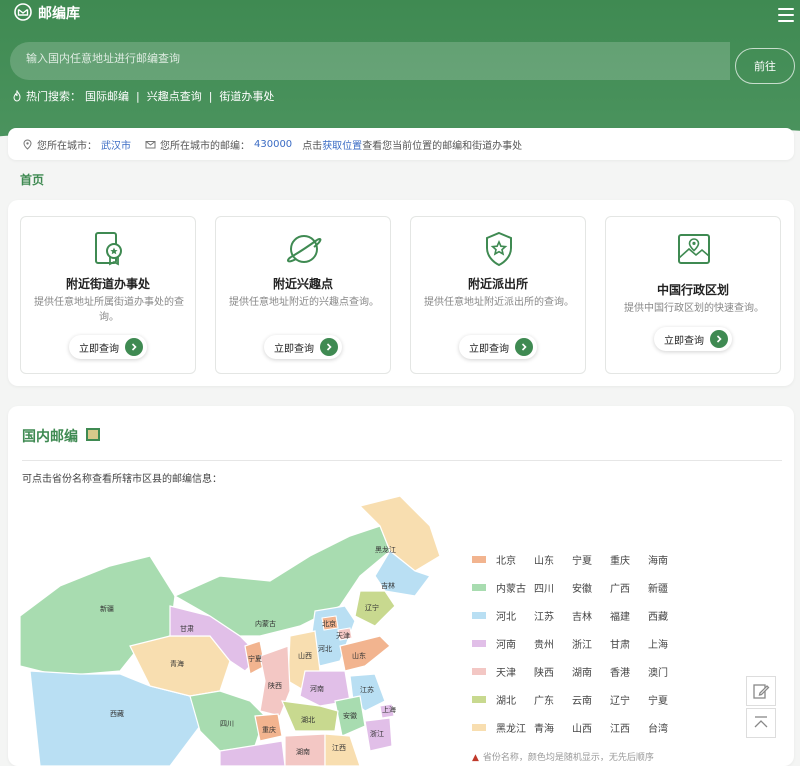  Describe the element at coordinates (719, 339) in the screenshot. I see `chevron-right-icon` at that location.